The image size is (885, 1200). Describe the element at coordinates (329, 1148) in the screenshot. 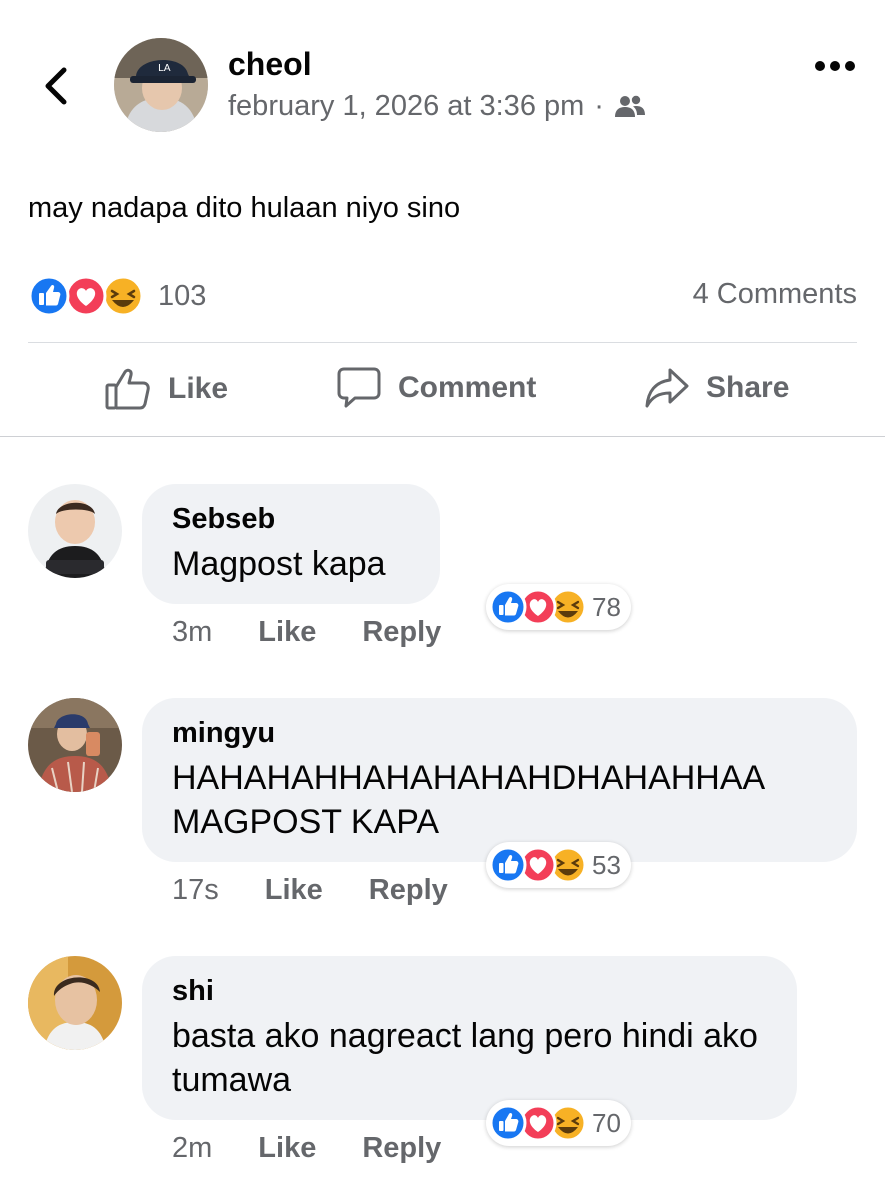

I see `comment-meta: 2m Like Reply` at that location.